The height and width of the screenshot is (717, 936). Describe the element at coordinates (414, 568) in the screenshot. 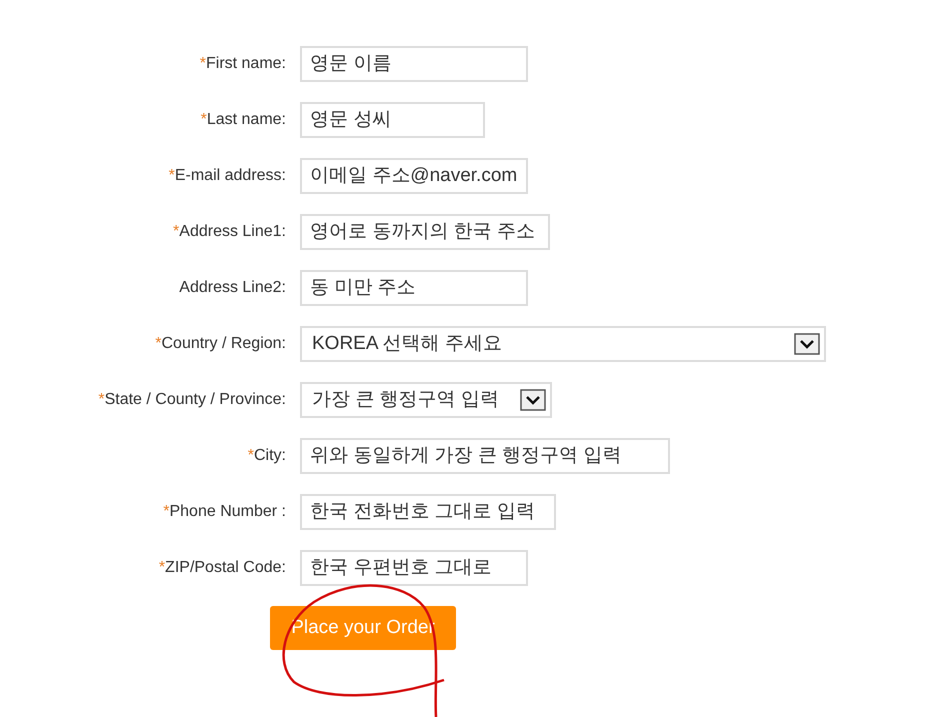

I see `input-field: 한국 우편번호 그대로` at that location.